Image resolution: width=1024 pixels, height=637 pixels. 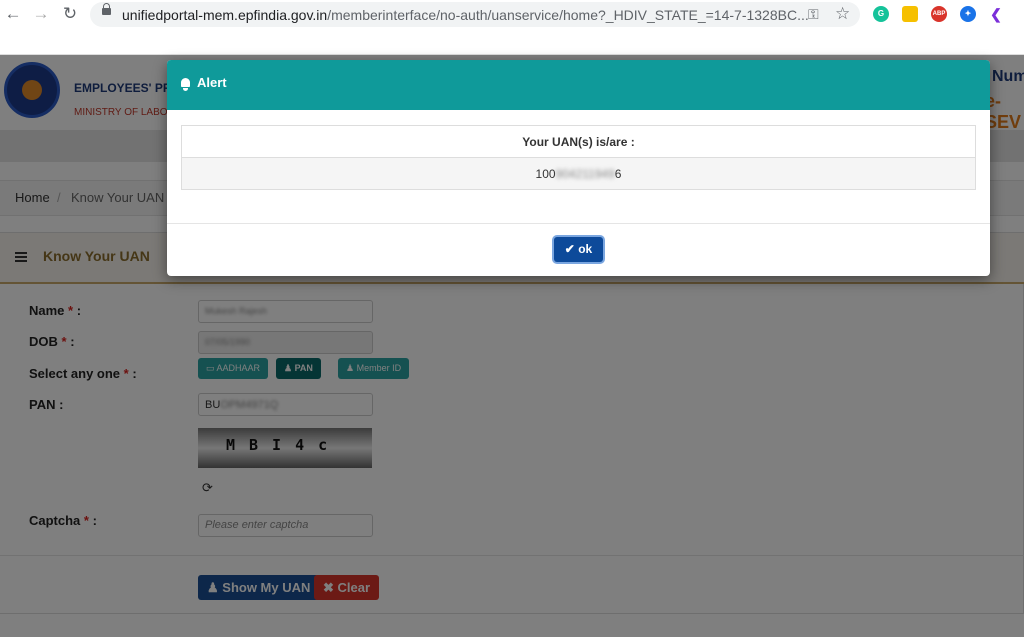 What do you see at coordinates (578, 141) in the screenshot?
I see `uan-table-header: Your UAN(s) is/are :` at bounding box center [578, 141].